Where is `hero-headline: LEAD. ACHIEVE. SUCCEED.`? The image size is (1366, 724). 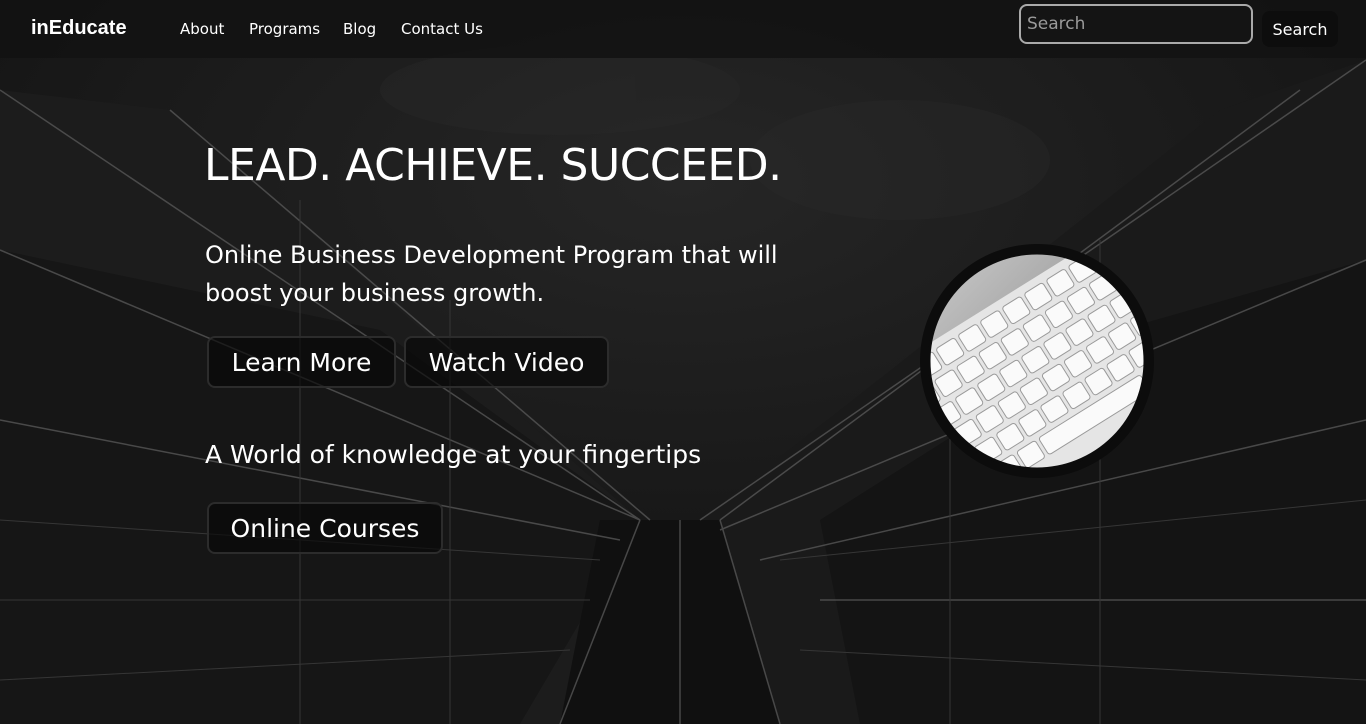 hero-headline: LEAD. ACHIEVE. SUCCEED. is located at coordinates (493, 165).